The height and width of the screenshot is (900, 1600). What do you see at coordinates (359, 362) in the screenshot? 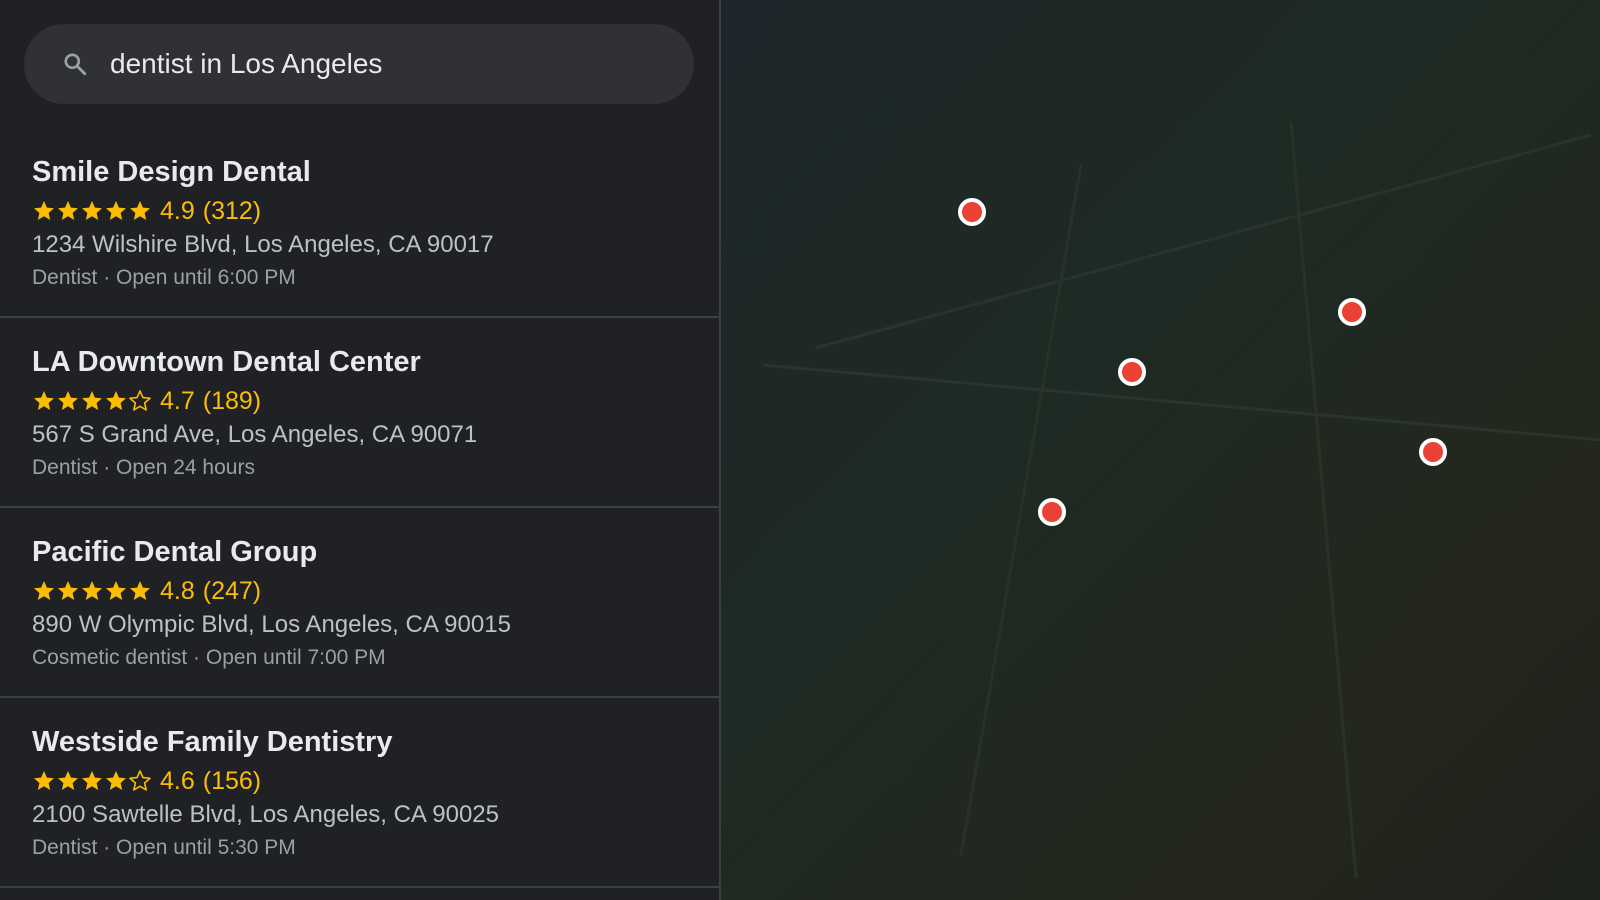
I see `result-name: LA Downtown Dental Center` at bounding box center [359, 362].